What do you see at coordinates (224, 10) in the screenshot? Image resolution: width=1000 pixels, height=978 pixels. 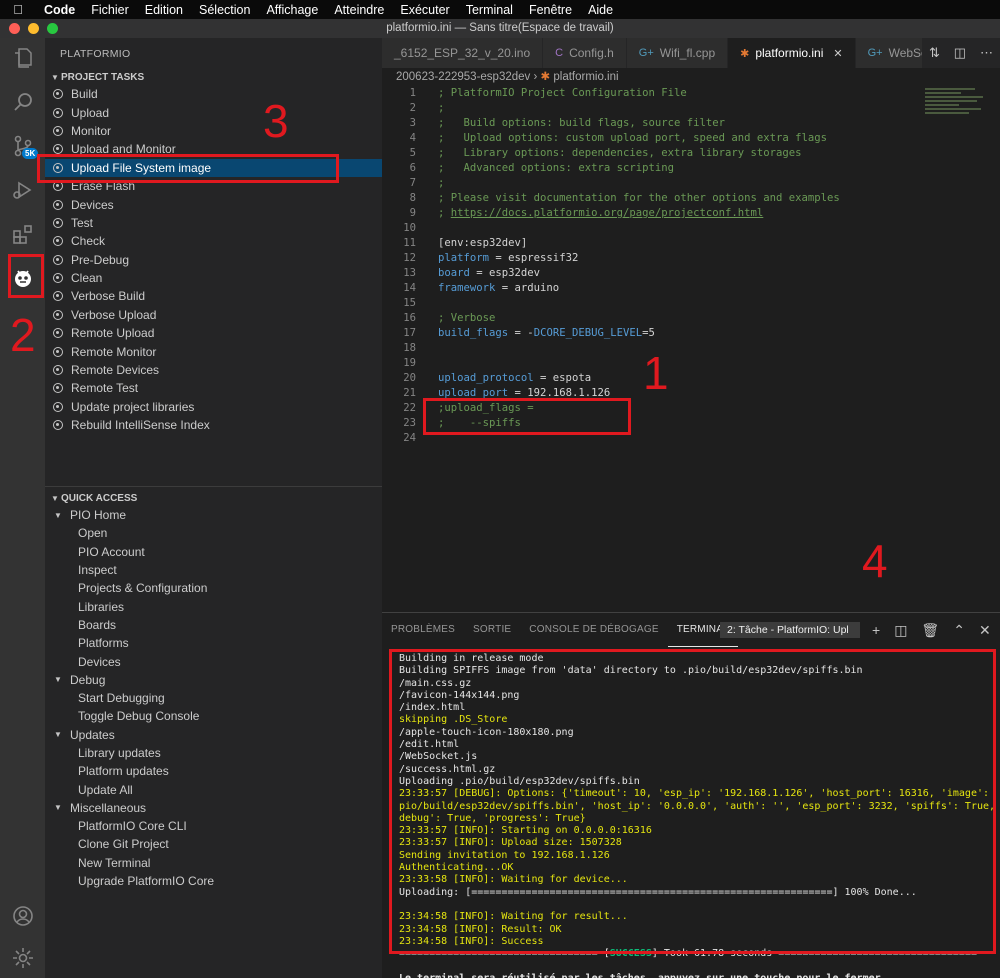 I see `menu-selection: Sélection` at bounding box center [224, 10].